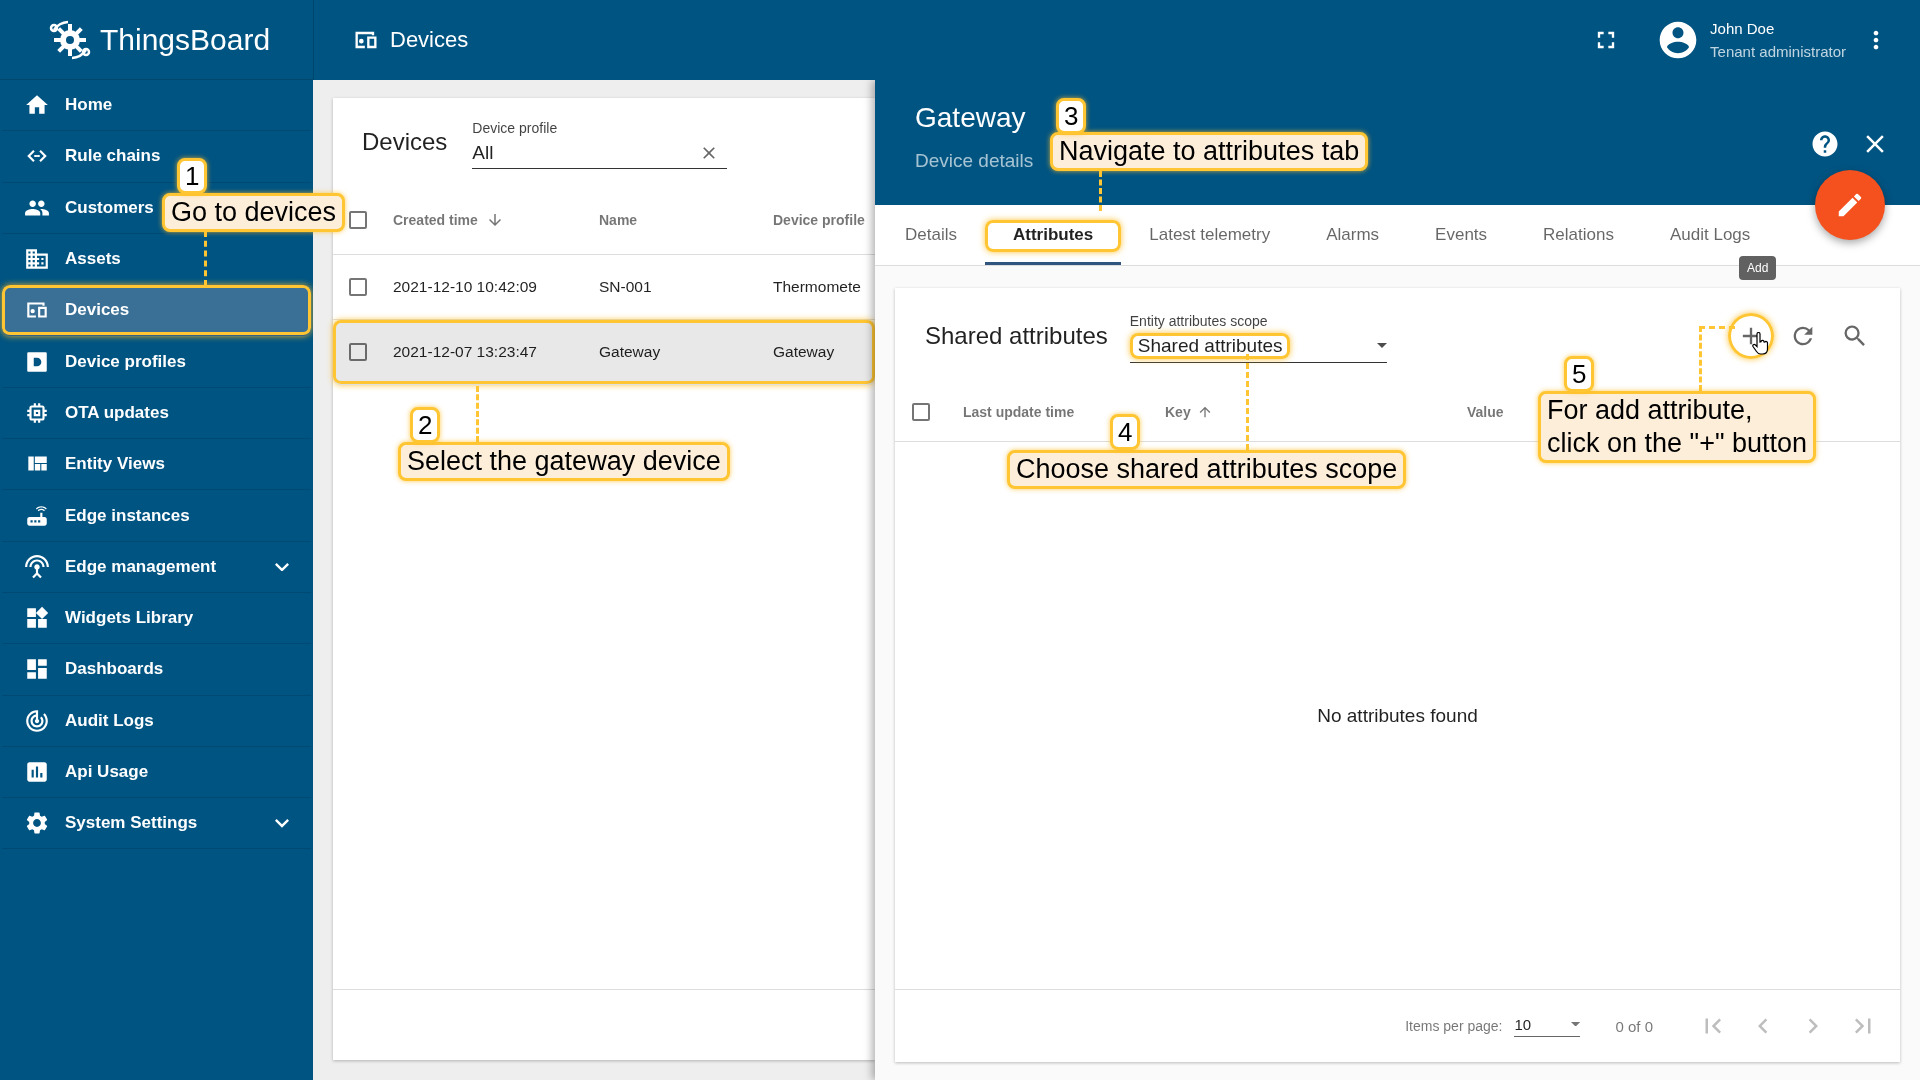 The image size is (1920, 1080). Describe the element at coordinates (156, 465) in the screenshot. I see `nav-item: Entity Views` at that location.